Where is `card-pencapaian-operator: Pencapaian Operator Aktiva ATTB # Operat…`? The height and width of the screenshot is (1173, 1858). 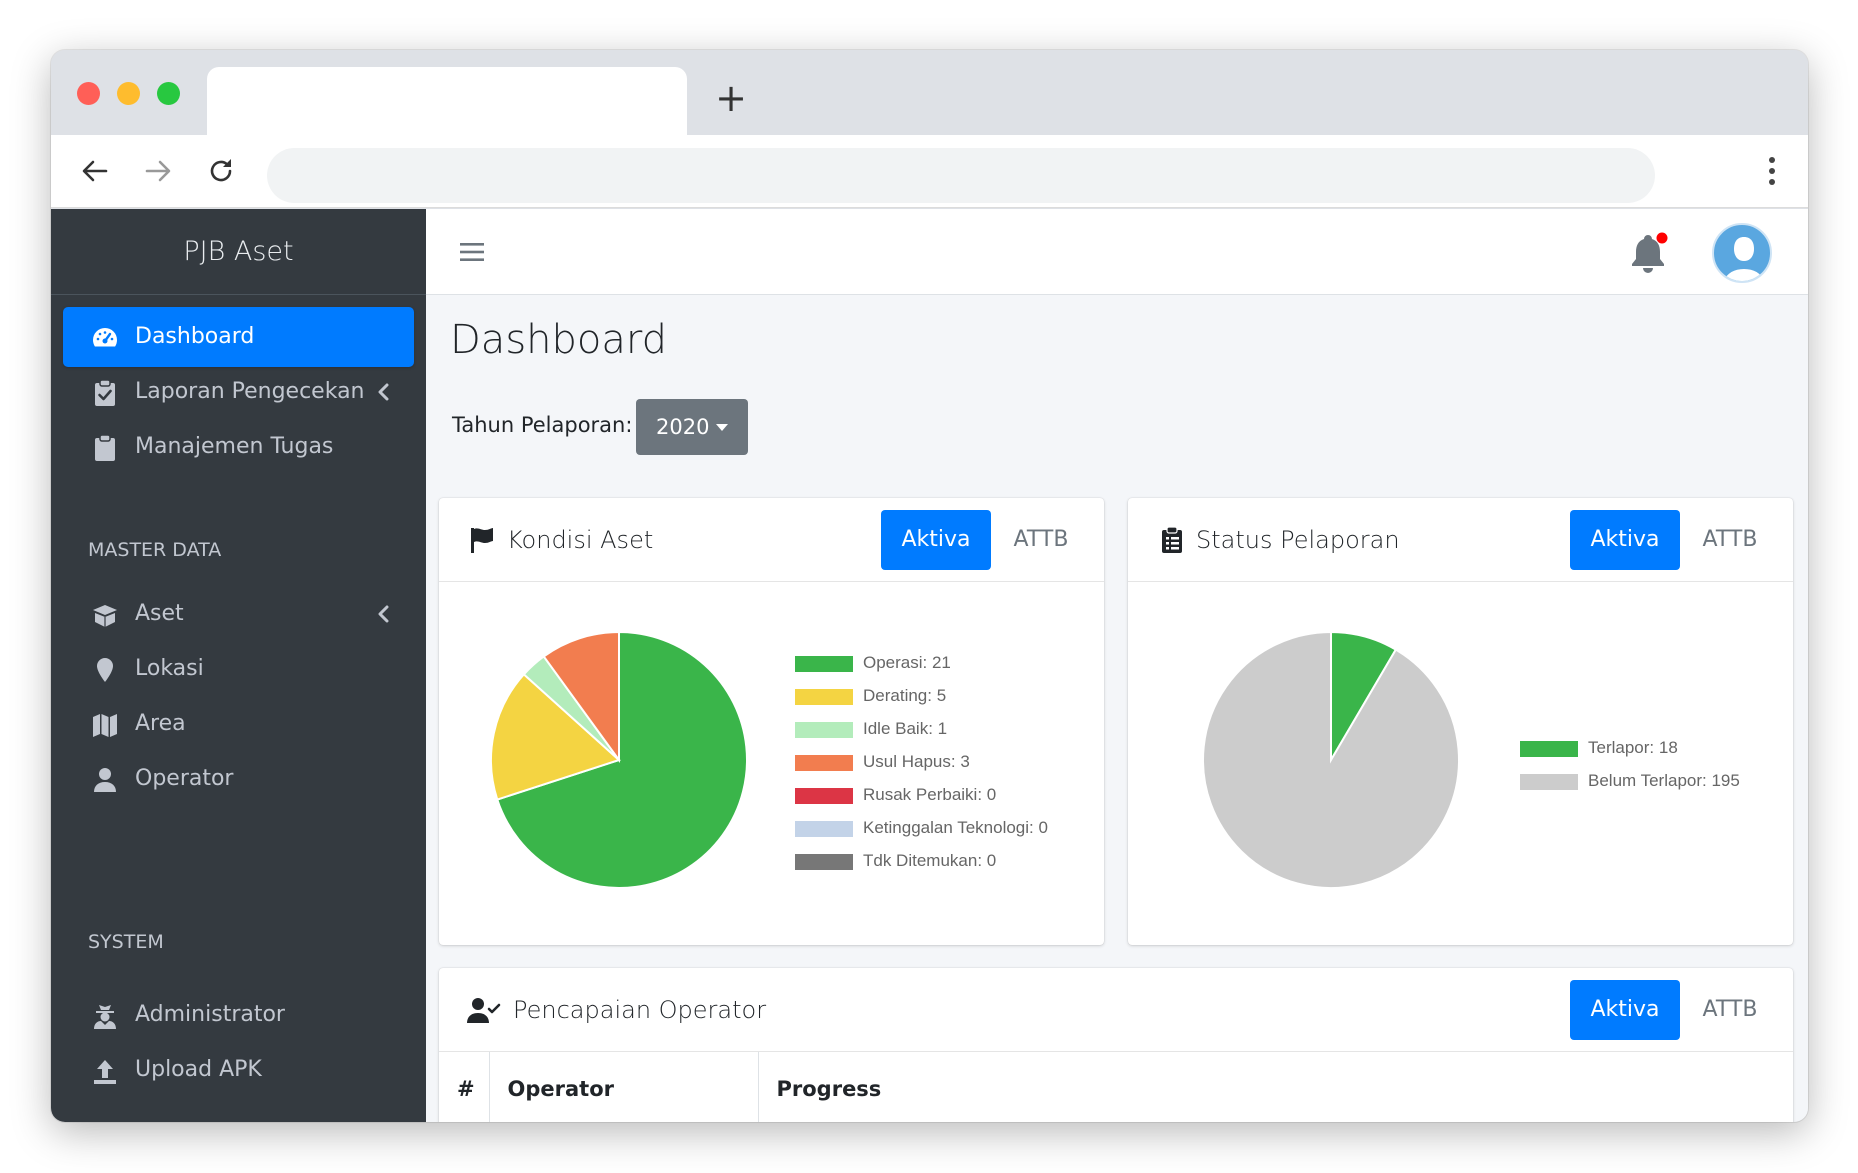 card-pencapaian-operator: Pencapaian Operator Aktiva ATTB # Operat… is located at coordinates (1116, 1045).